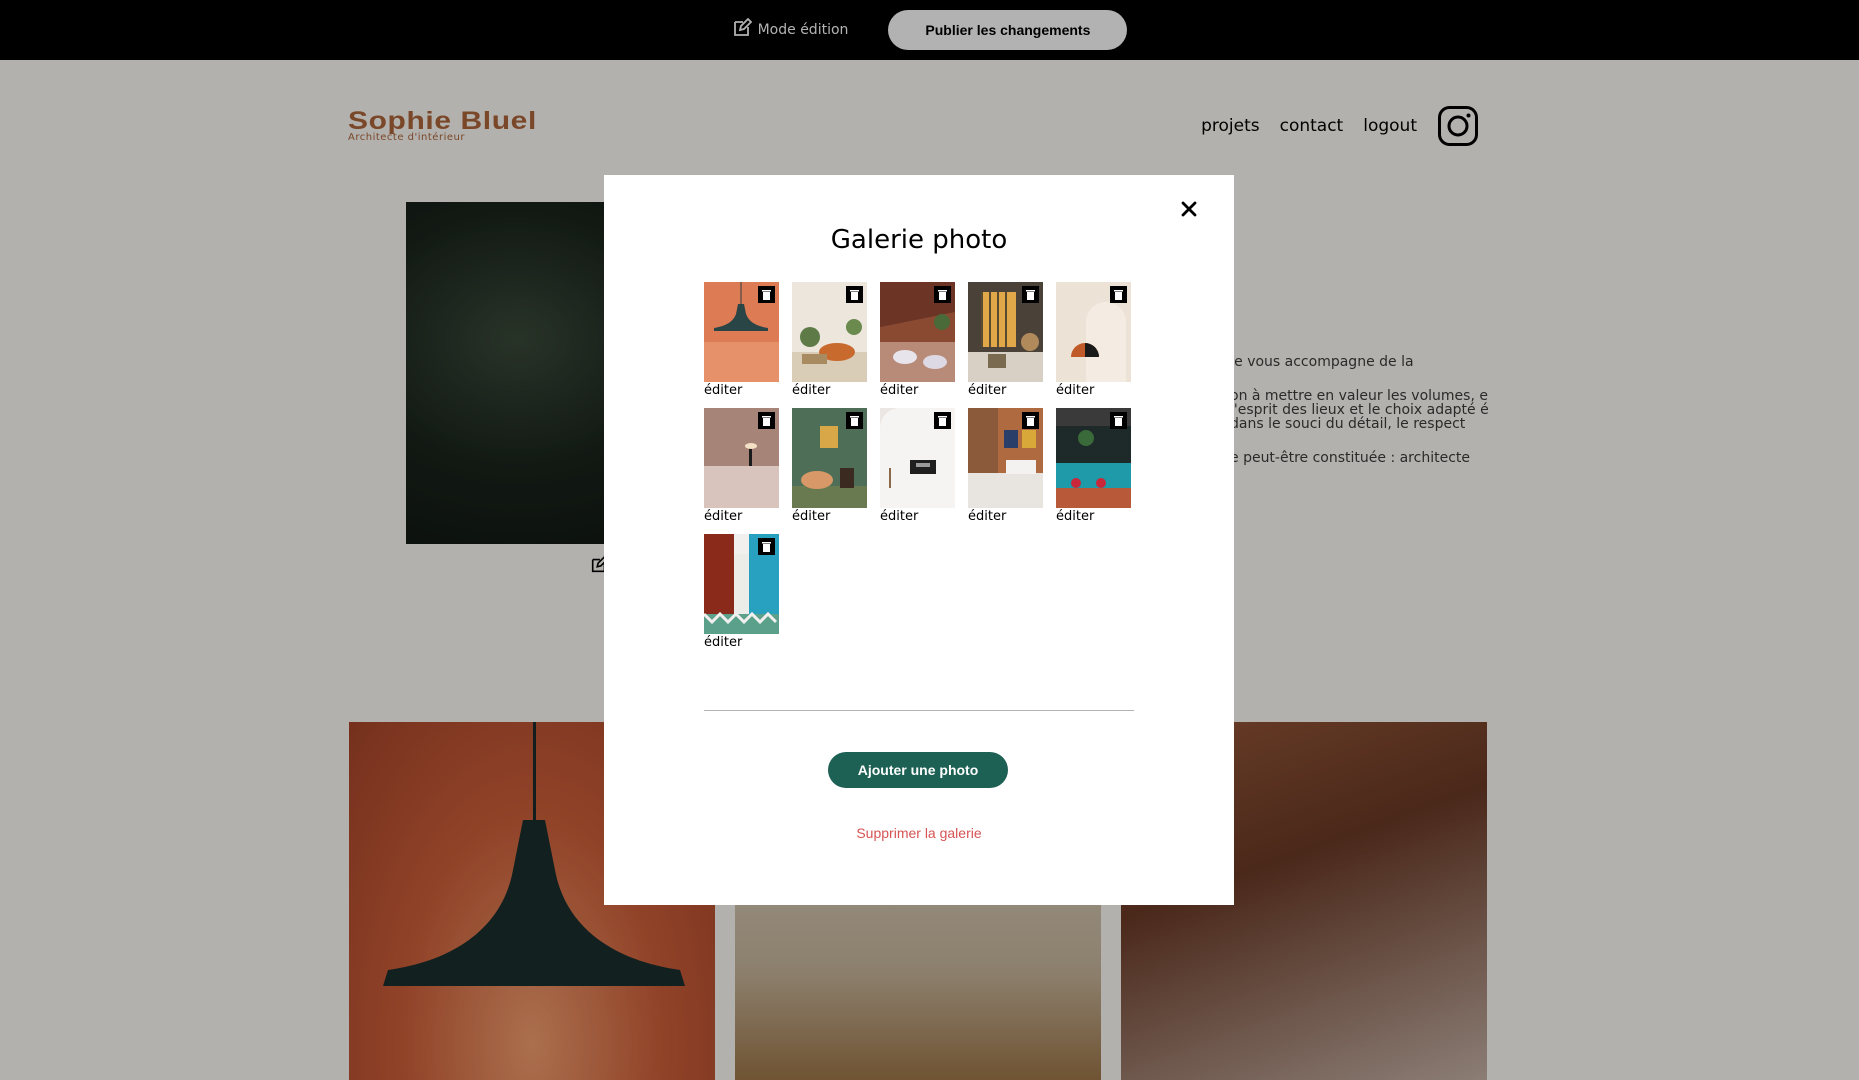 This screenshot has width=1859, height=1080. What do you see at coordinates (919, 833) in the screenshot?
I see `delete-gallery-link: Supprimer la galerie` at bounding box center [919, 833].